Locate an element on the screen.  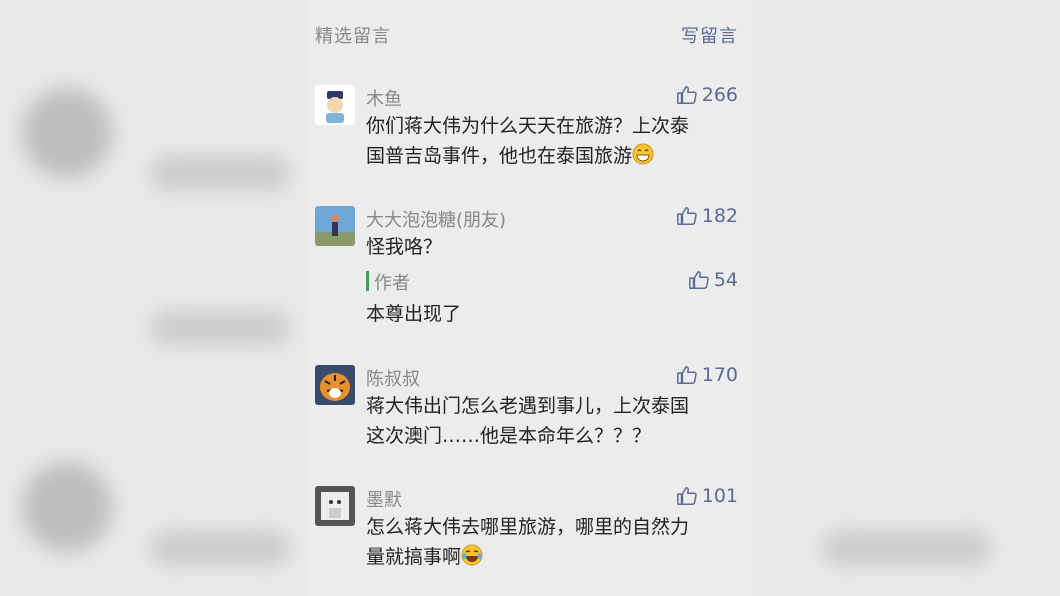
author-reply-marker is located at coordinates (367, 281).